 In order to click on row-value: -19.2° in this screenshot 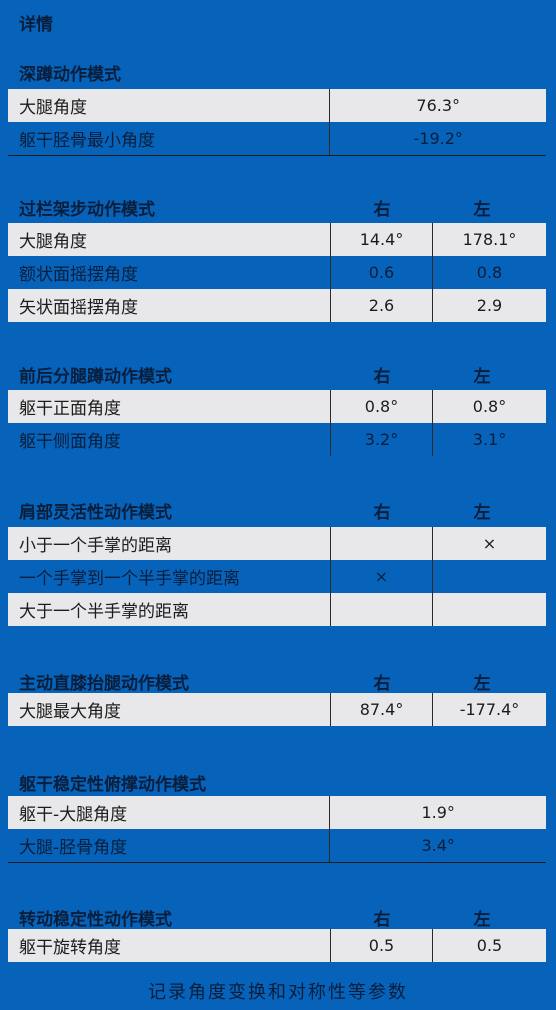, I will do `click(437, 138)`.